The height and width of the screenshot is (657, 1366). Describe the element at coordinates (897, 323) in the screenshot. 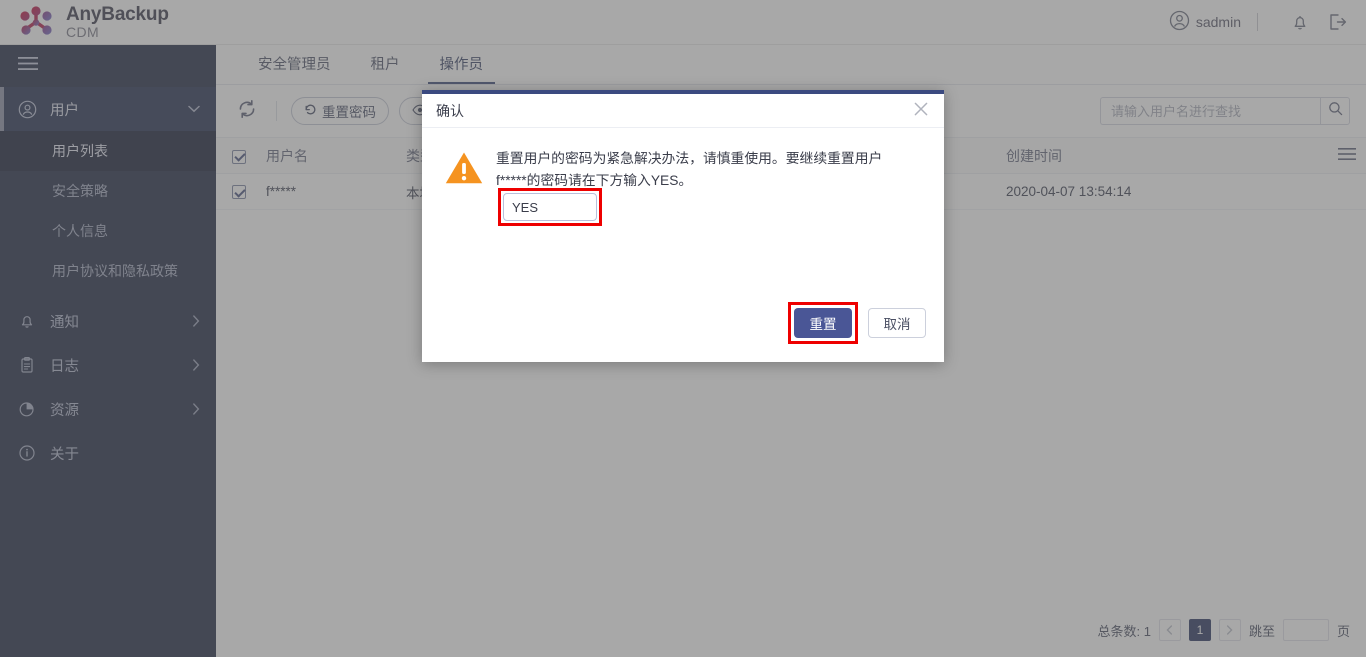

I see `dialog-cancel-button: 取消` at that location.